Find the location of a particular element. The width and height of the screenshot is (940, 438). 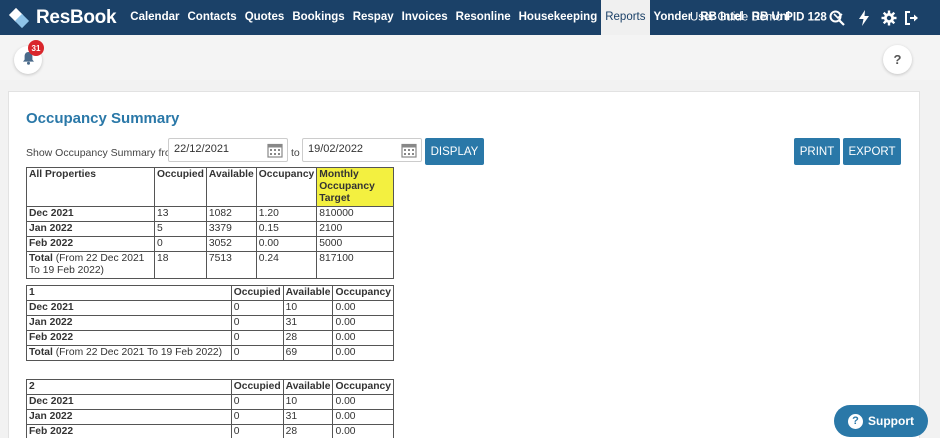

nav-quotes: Quotes is located at coordinates (265, 17).